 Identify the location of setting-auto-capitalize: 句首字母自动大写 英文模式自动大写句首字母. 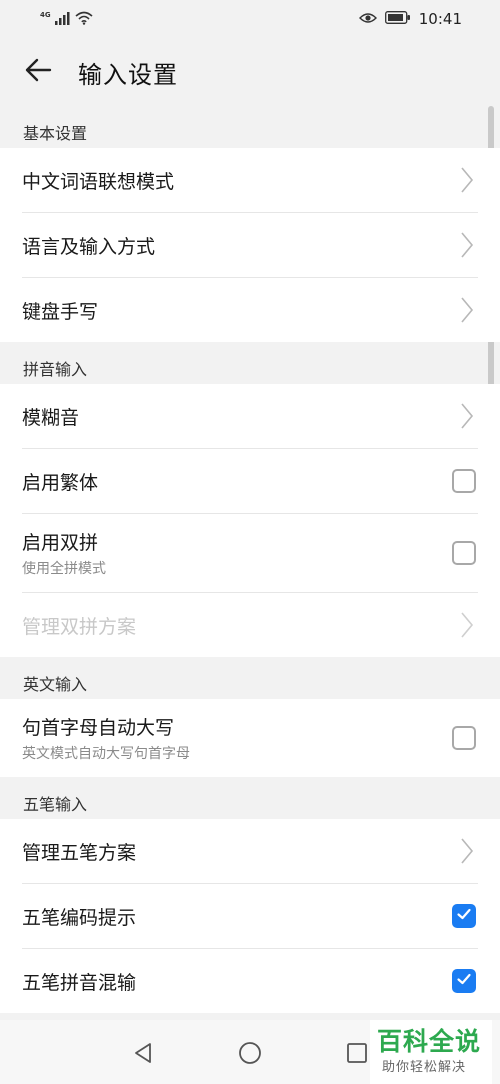
(250, 738).